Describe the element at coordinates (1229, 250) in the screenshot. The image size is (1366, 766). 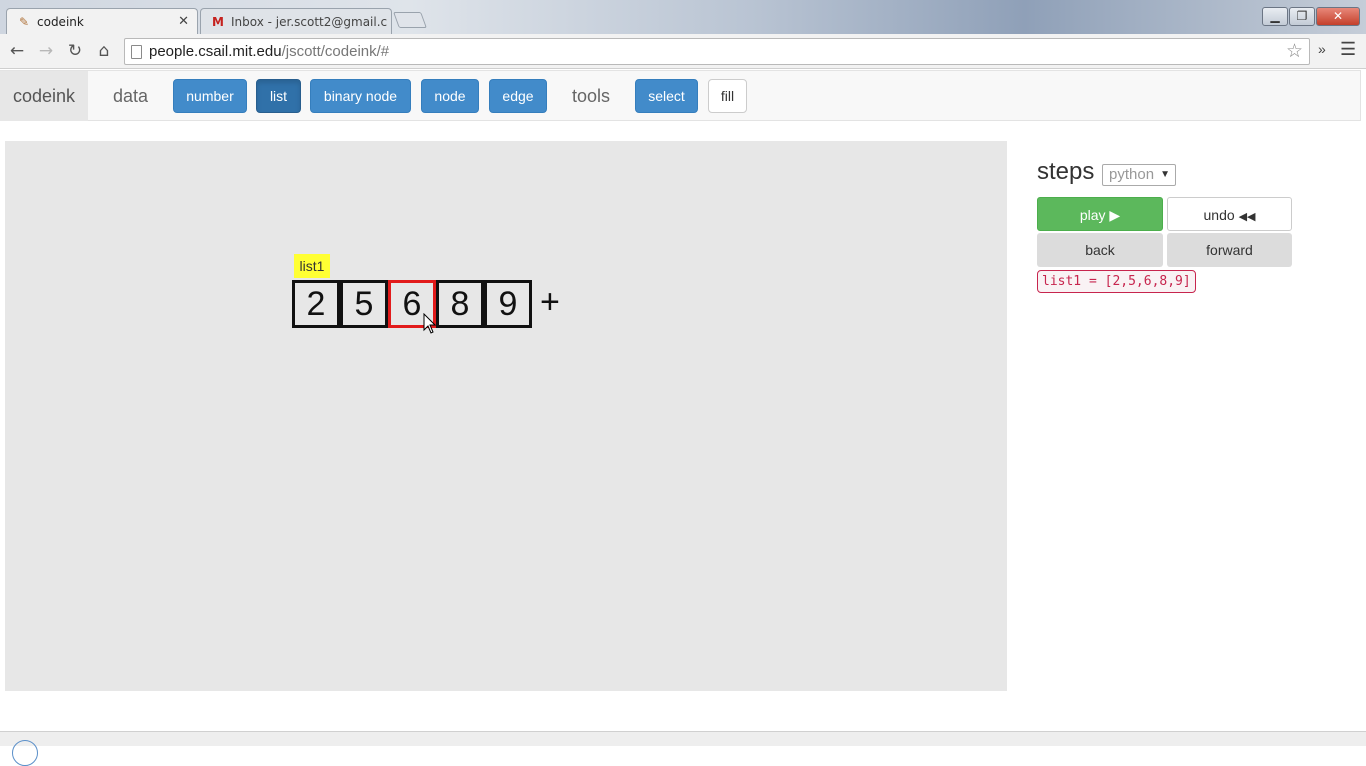
I see `forward-button: forward` at that location.